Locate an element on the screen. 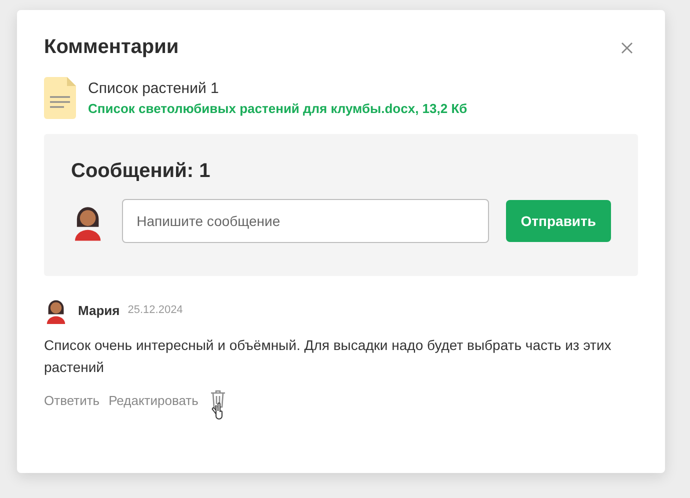  comment-text: Список очень интересный и объёмный. Для высадки надо будет выбрать часть из этих растений is located at coordinates (328, 356).